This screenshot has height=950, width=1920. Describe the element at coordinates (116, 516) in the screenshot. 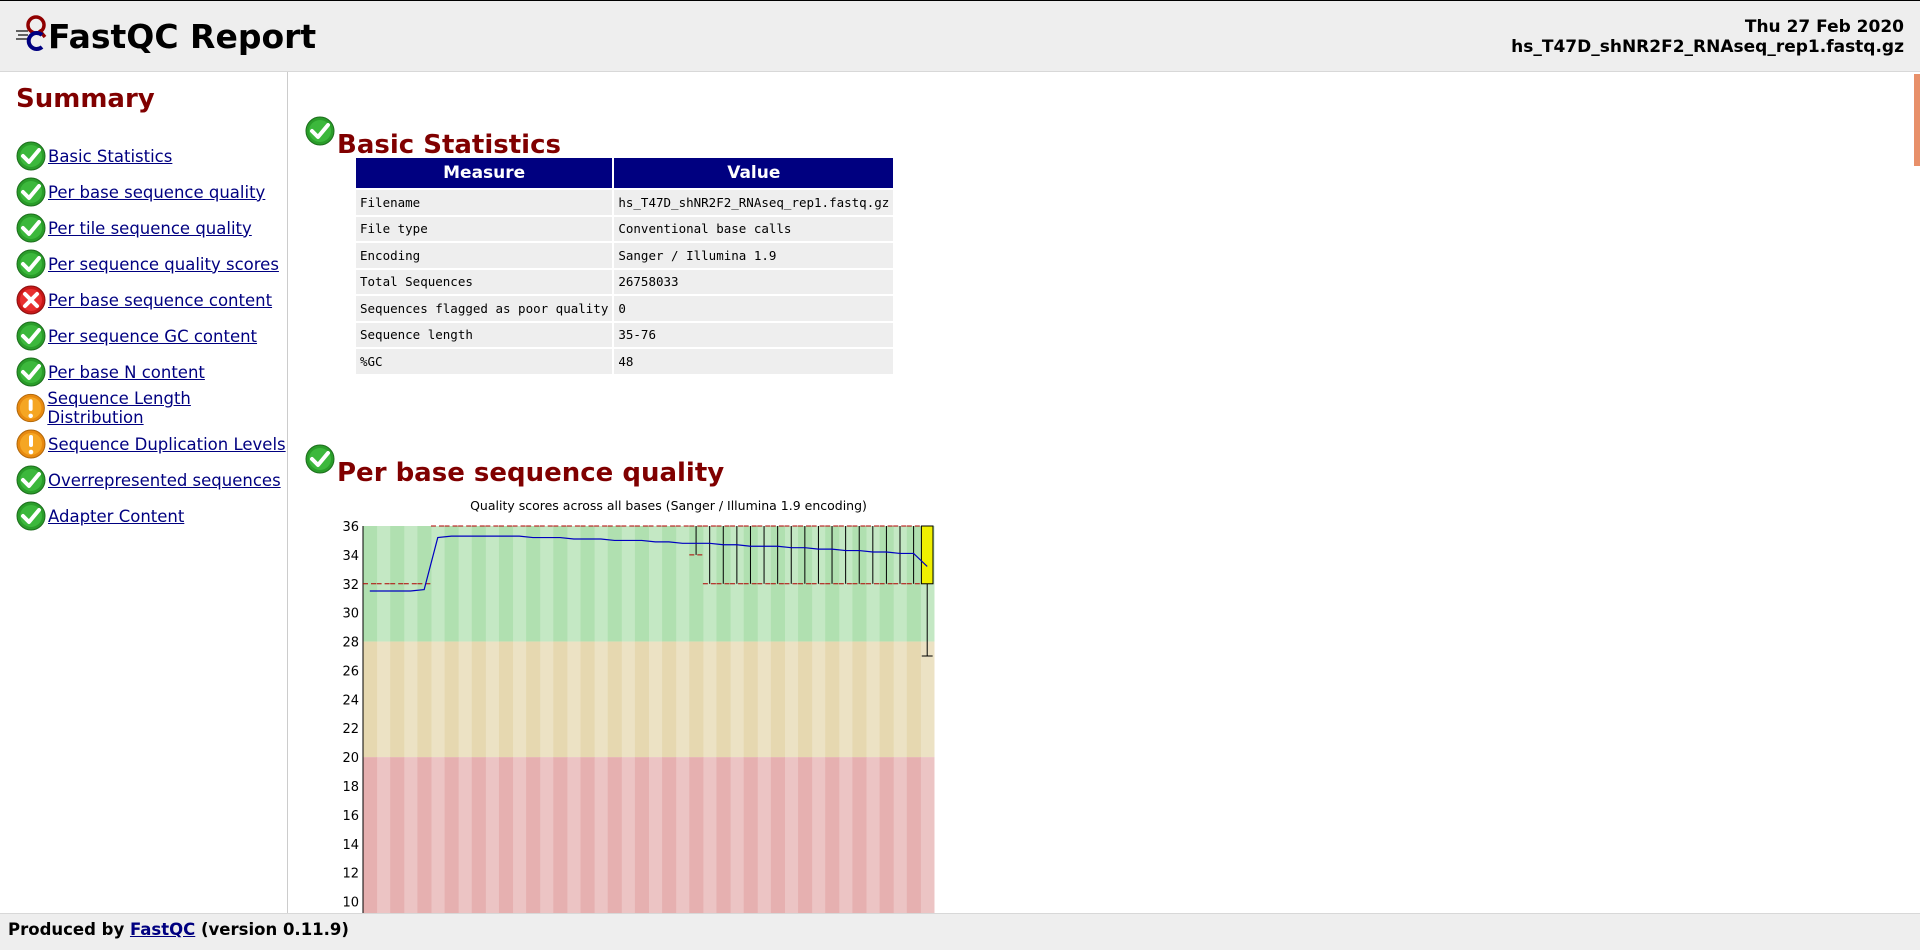

I see `summary-link: Adapter Content` at that location.